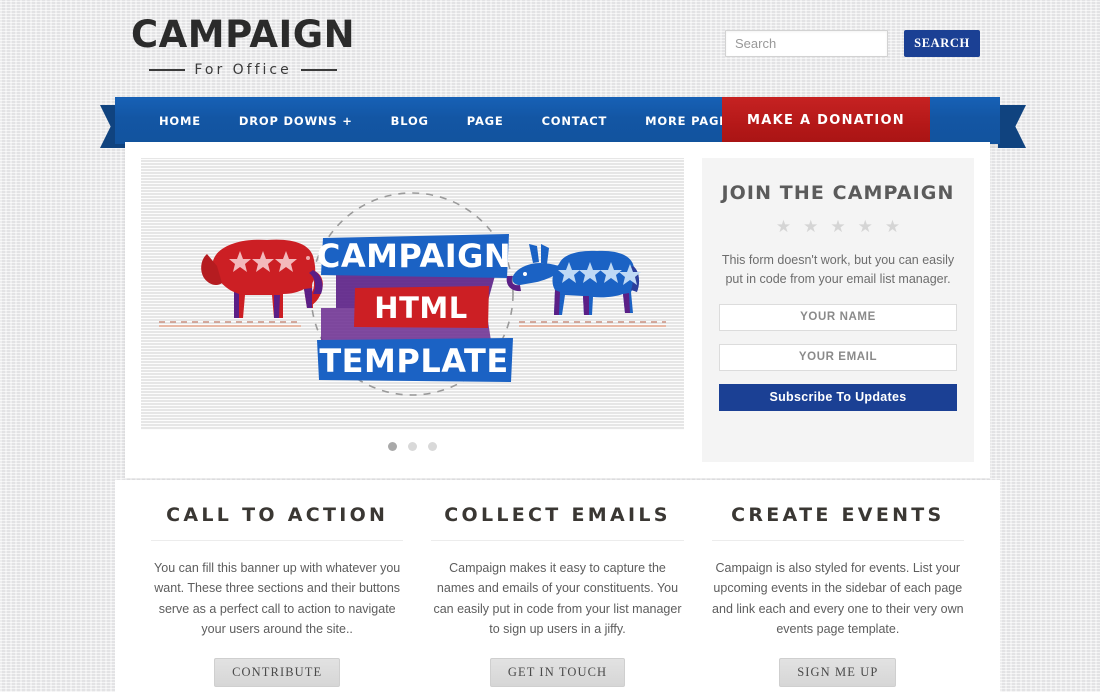 This screenshot has width=1100, height=692. Describe the element at coordinates (420, 308) in the screenshot. I see `slide-banner-line2: HTML` at that location.